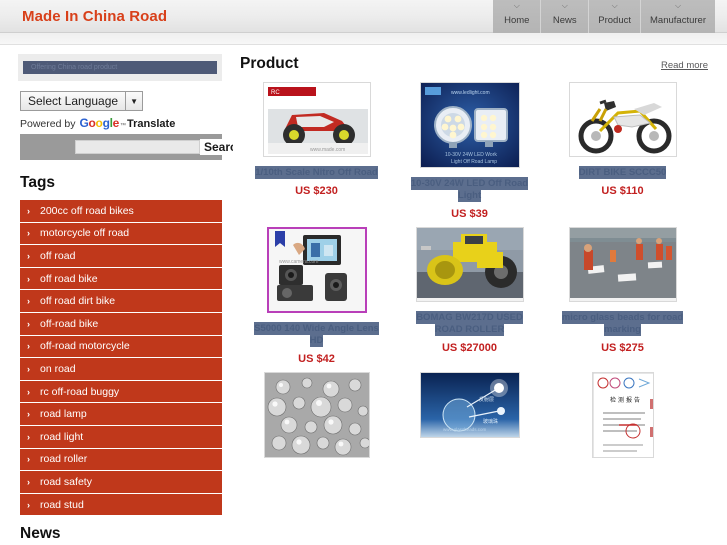 This screenshot has width=727, height=545. I want to click on tag-label: motorcycle off road, so click(85, 233).